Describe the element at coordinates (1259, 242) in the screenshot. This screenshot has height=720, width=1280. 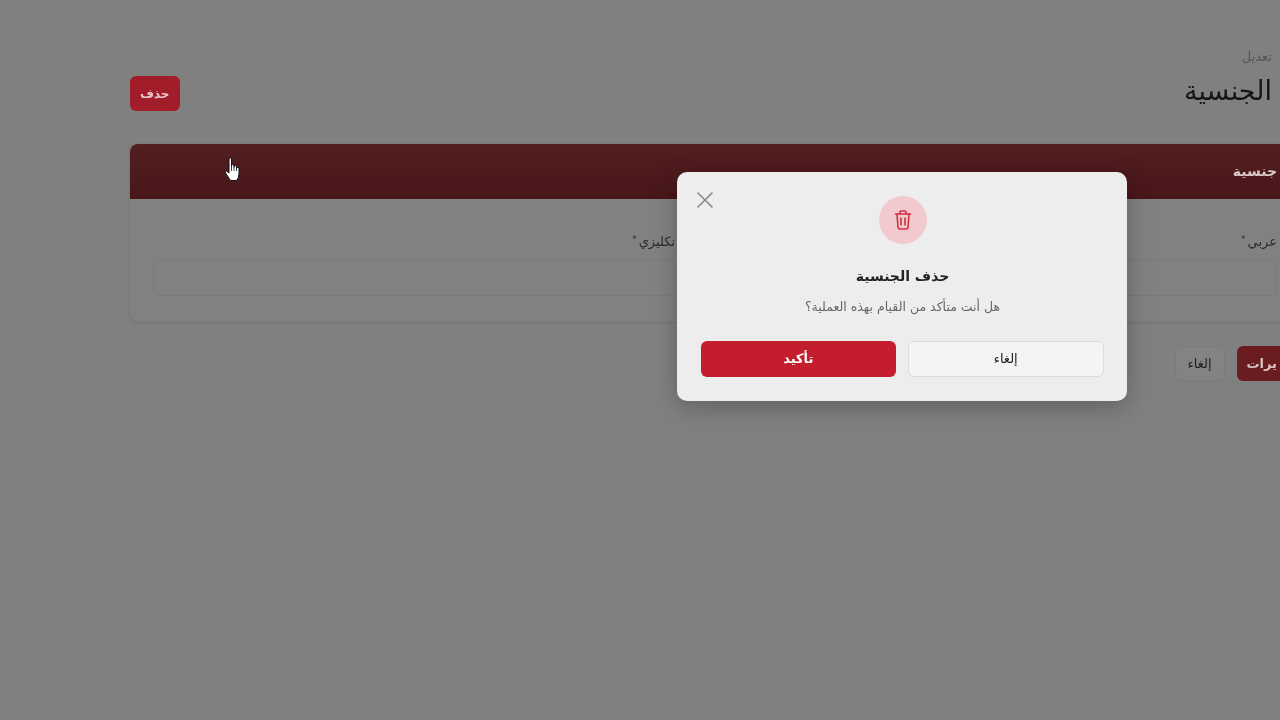
I see `field-label: عربي$^{*}$` at that location.